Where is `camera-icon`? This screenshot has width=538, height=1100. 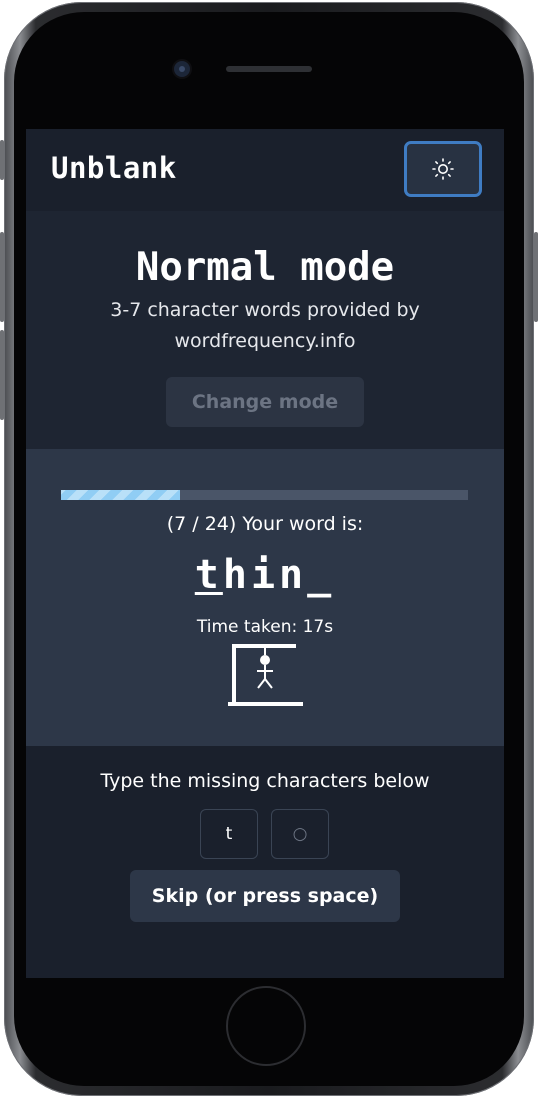
camera-icon is located at coordinates (182, 69).